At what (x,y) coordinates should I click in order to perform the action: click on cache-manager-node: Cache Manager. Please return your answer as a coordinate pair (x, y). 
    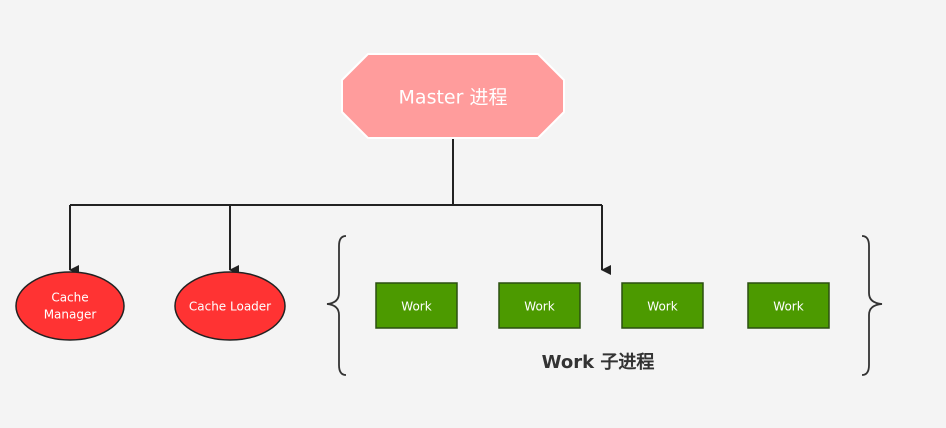
    Looking at the image, I should click on (70, 306).